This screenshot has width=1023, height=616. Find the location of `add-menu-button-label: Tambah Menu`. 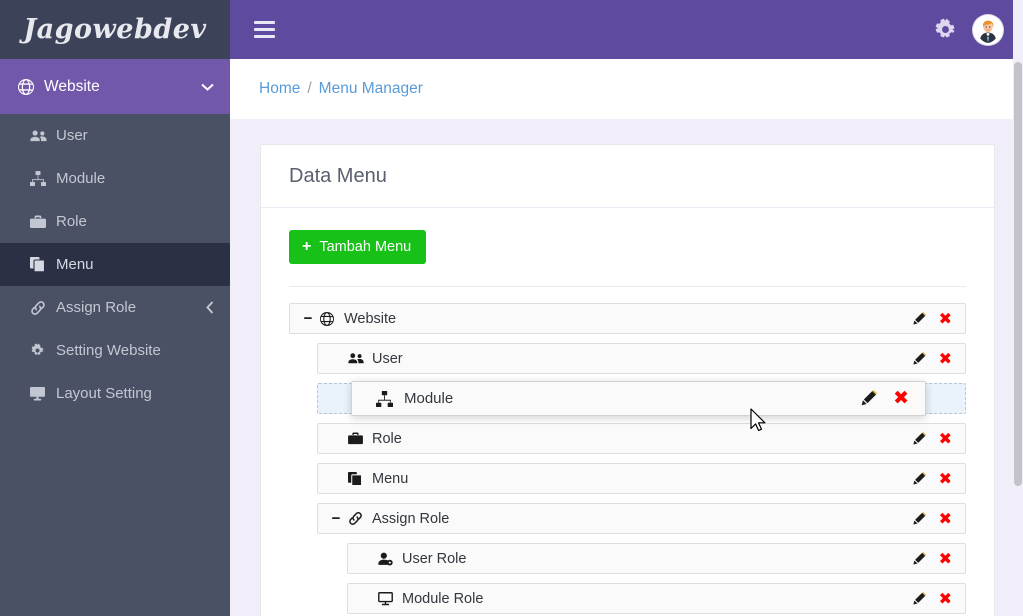

add-menu-button-label: Tambah Menu is located at coordinates (365, 247).